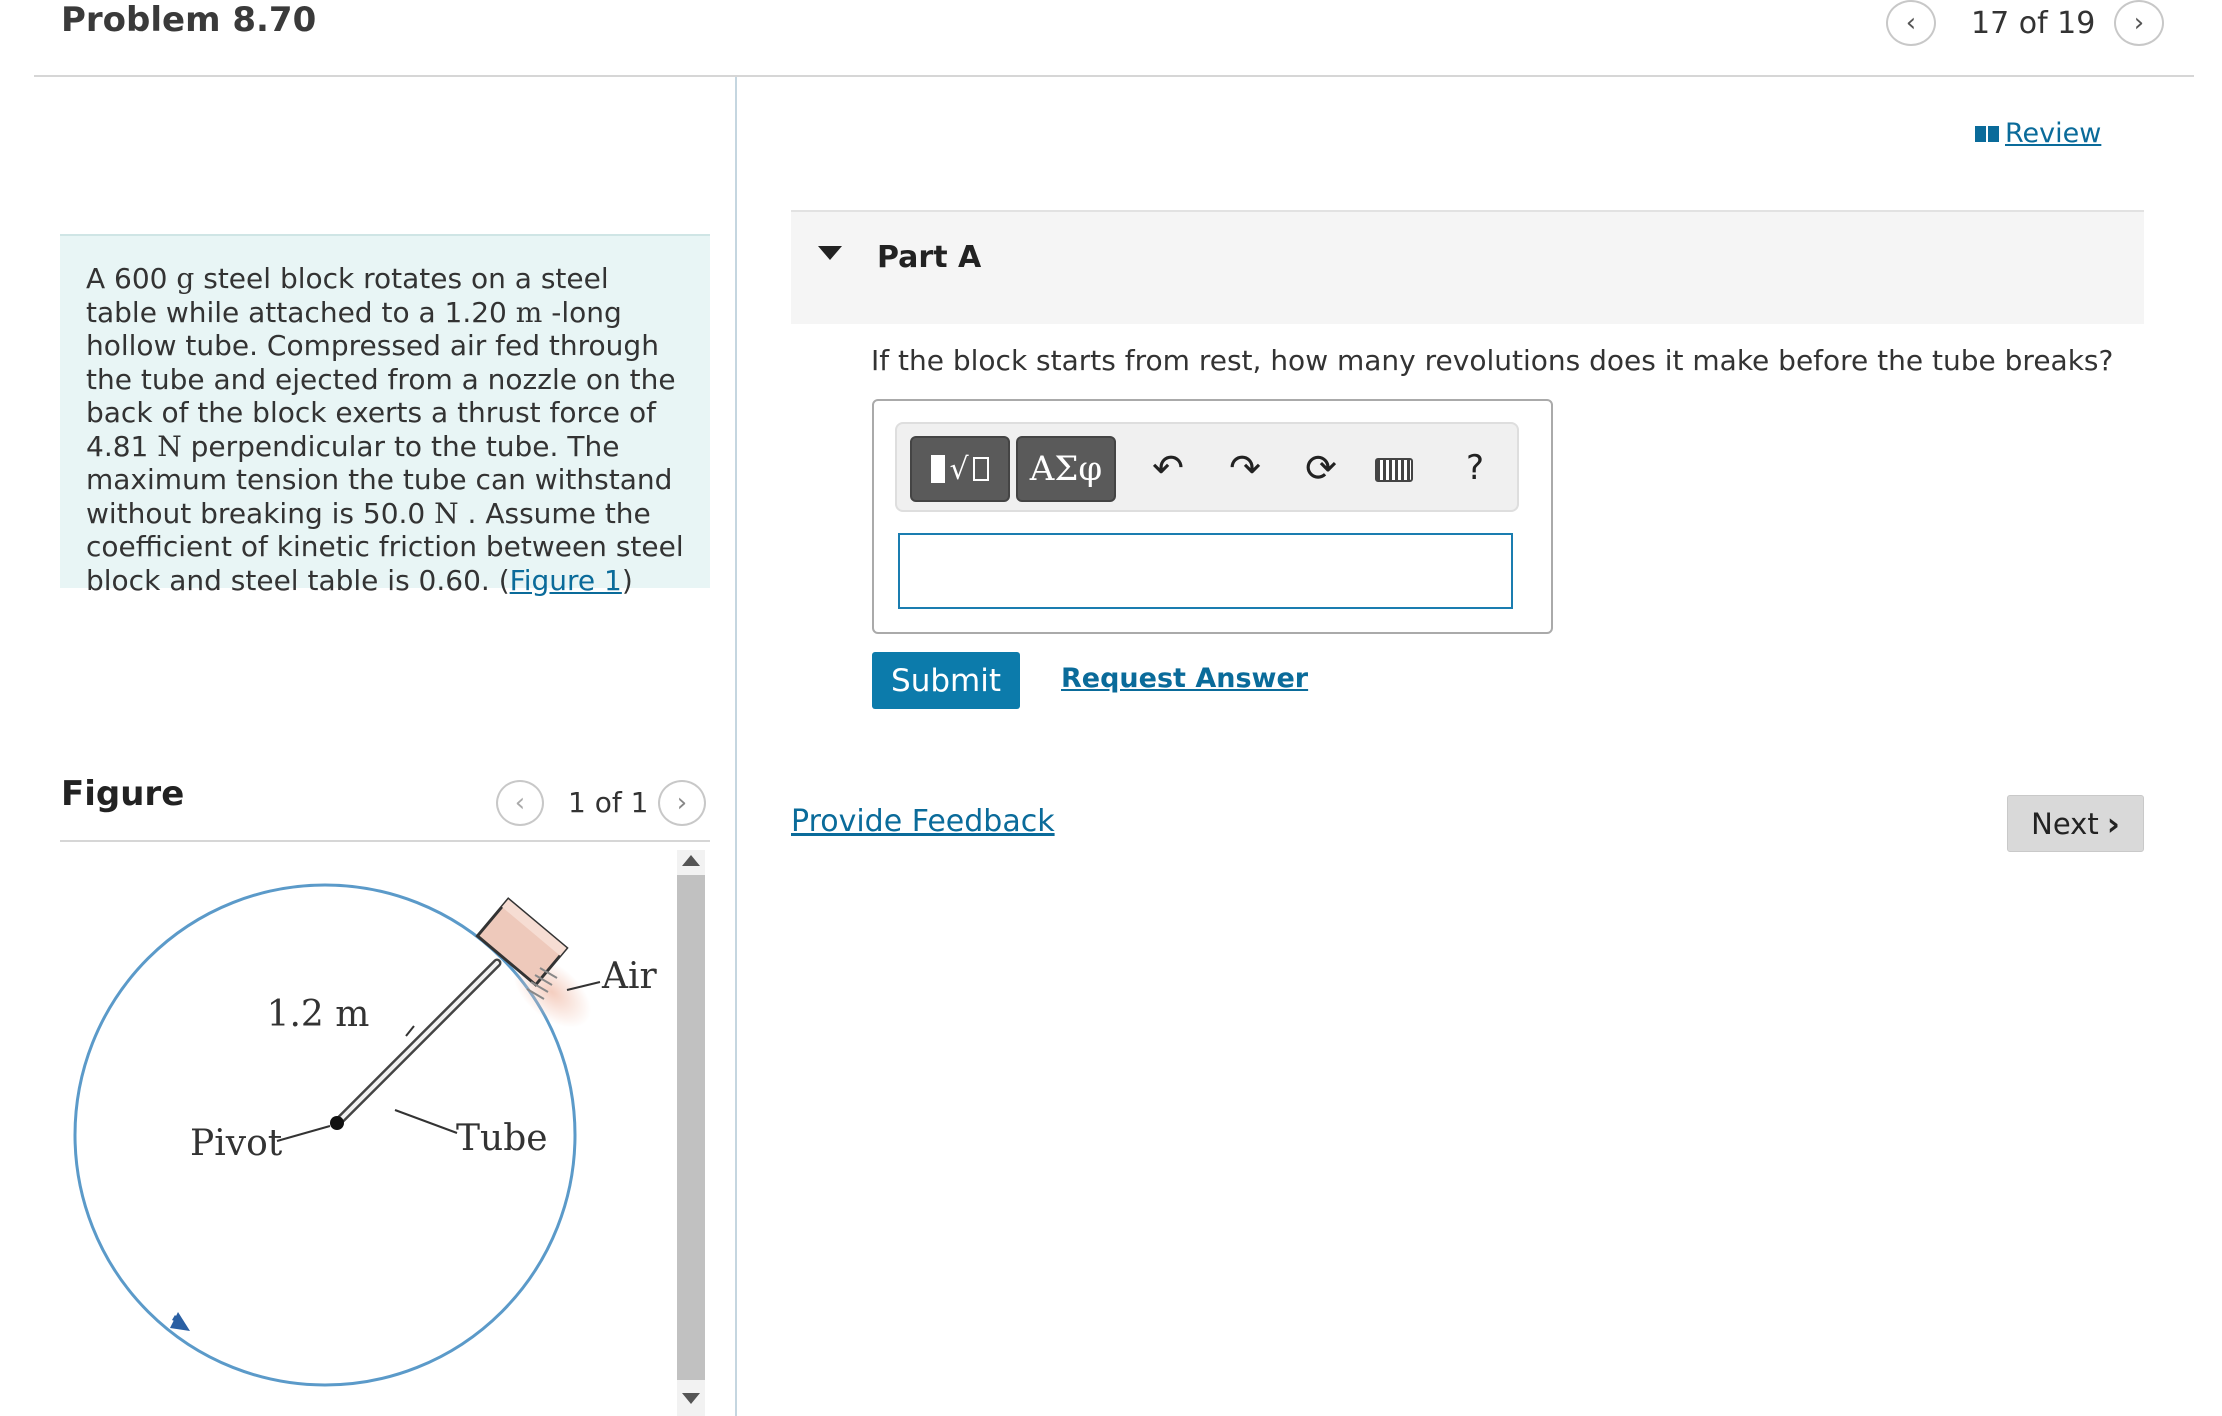  What do you see at coordinates (1321, 468) in the screenshot?
I see `reset-icon: ⟳` at bounding box center [1321, 468].